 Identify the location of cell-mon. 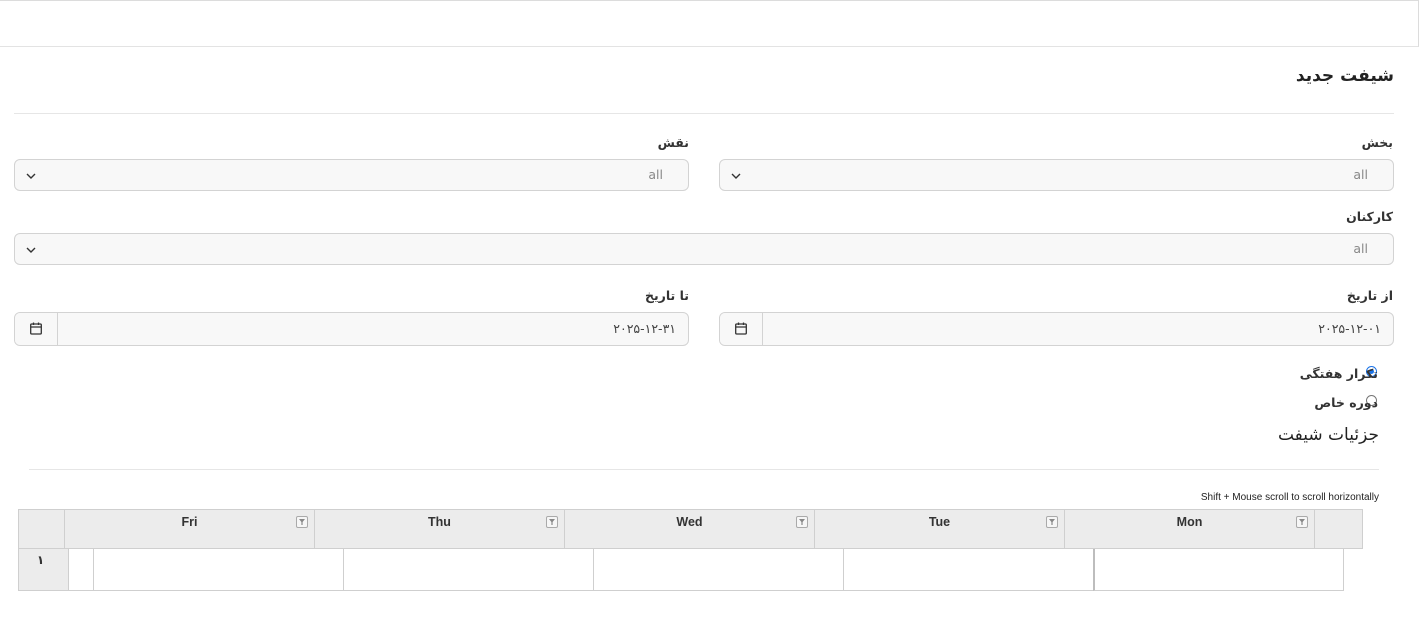
(1218, 570).